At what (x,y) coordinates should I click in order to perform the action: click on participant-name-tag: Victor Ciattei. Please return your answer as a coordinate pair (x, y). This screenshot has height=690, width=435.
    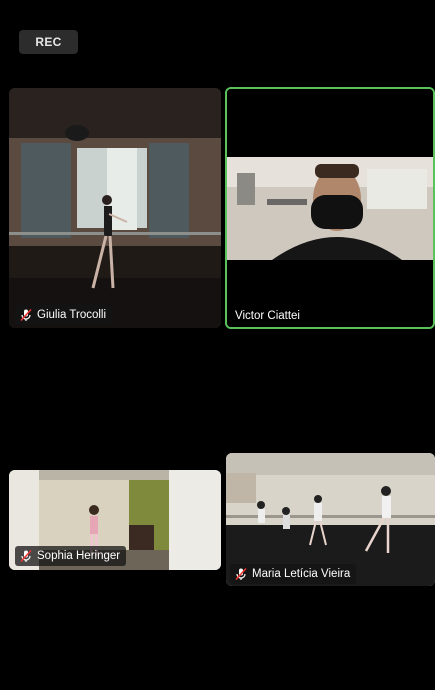
    Looking at the image, I should click on (267, 316).